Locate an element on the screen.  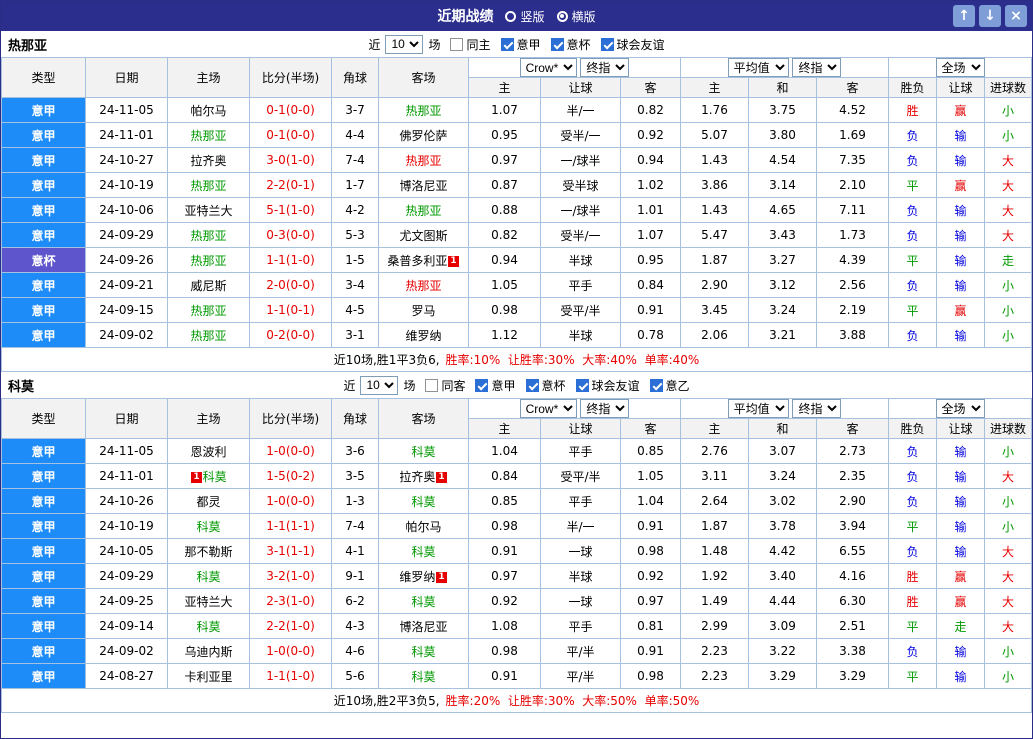
subcol-away-odds: 客 is located at coordinates (650, 428).